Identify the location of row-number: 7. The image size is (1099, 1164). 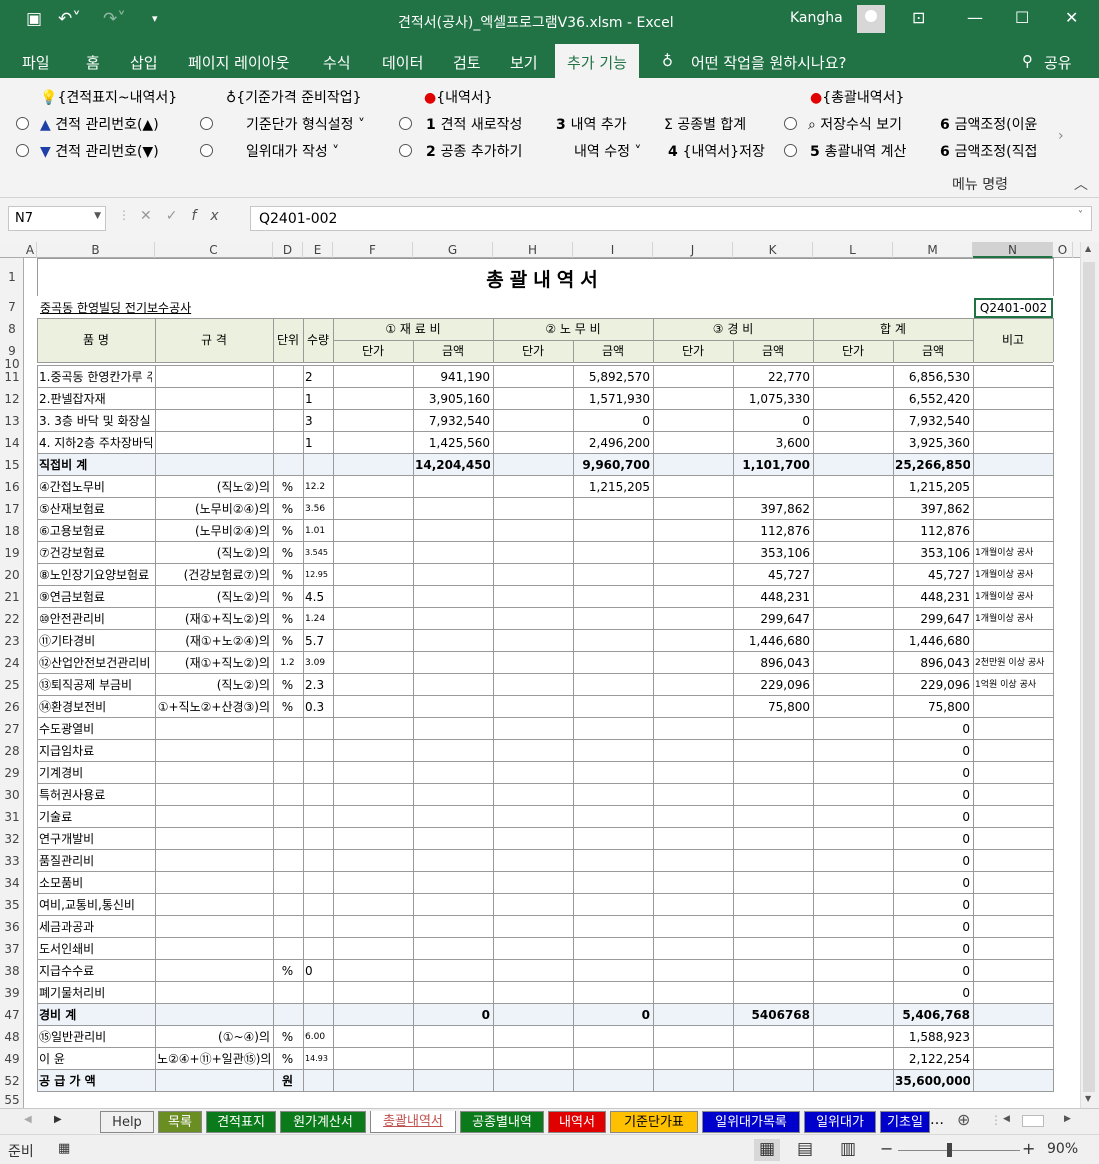
(12, 307).